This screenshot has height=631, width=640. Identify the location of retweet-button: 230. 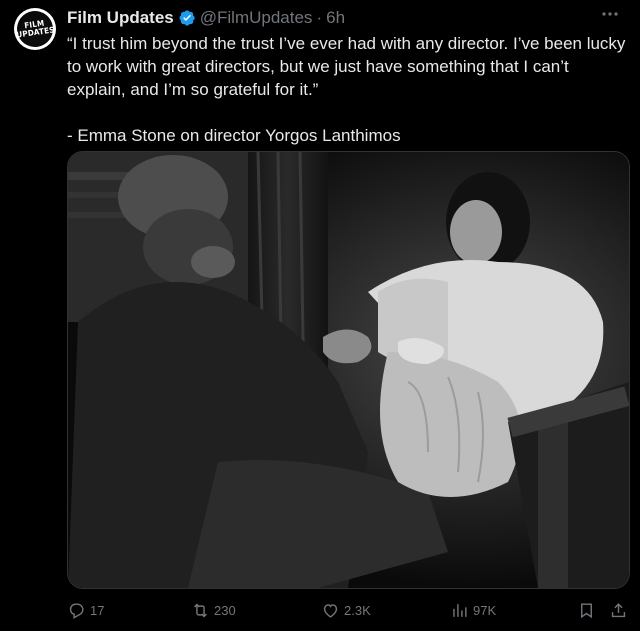
(213, 610).